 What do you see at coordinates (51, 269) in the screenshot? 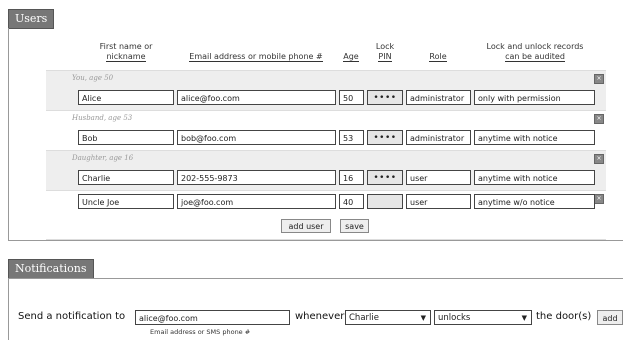
I see `notifications-panel-title: Notifications` at bounding box center [51, 269].